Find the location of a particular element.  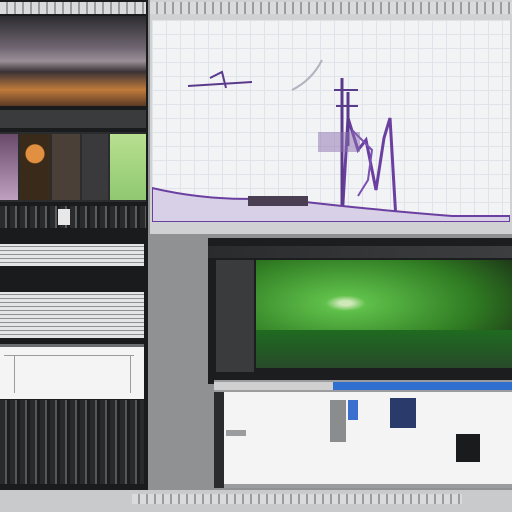

editor-ruler is located at coordinates (219, 440).